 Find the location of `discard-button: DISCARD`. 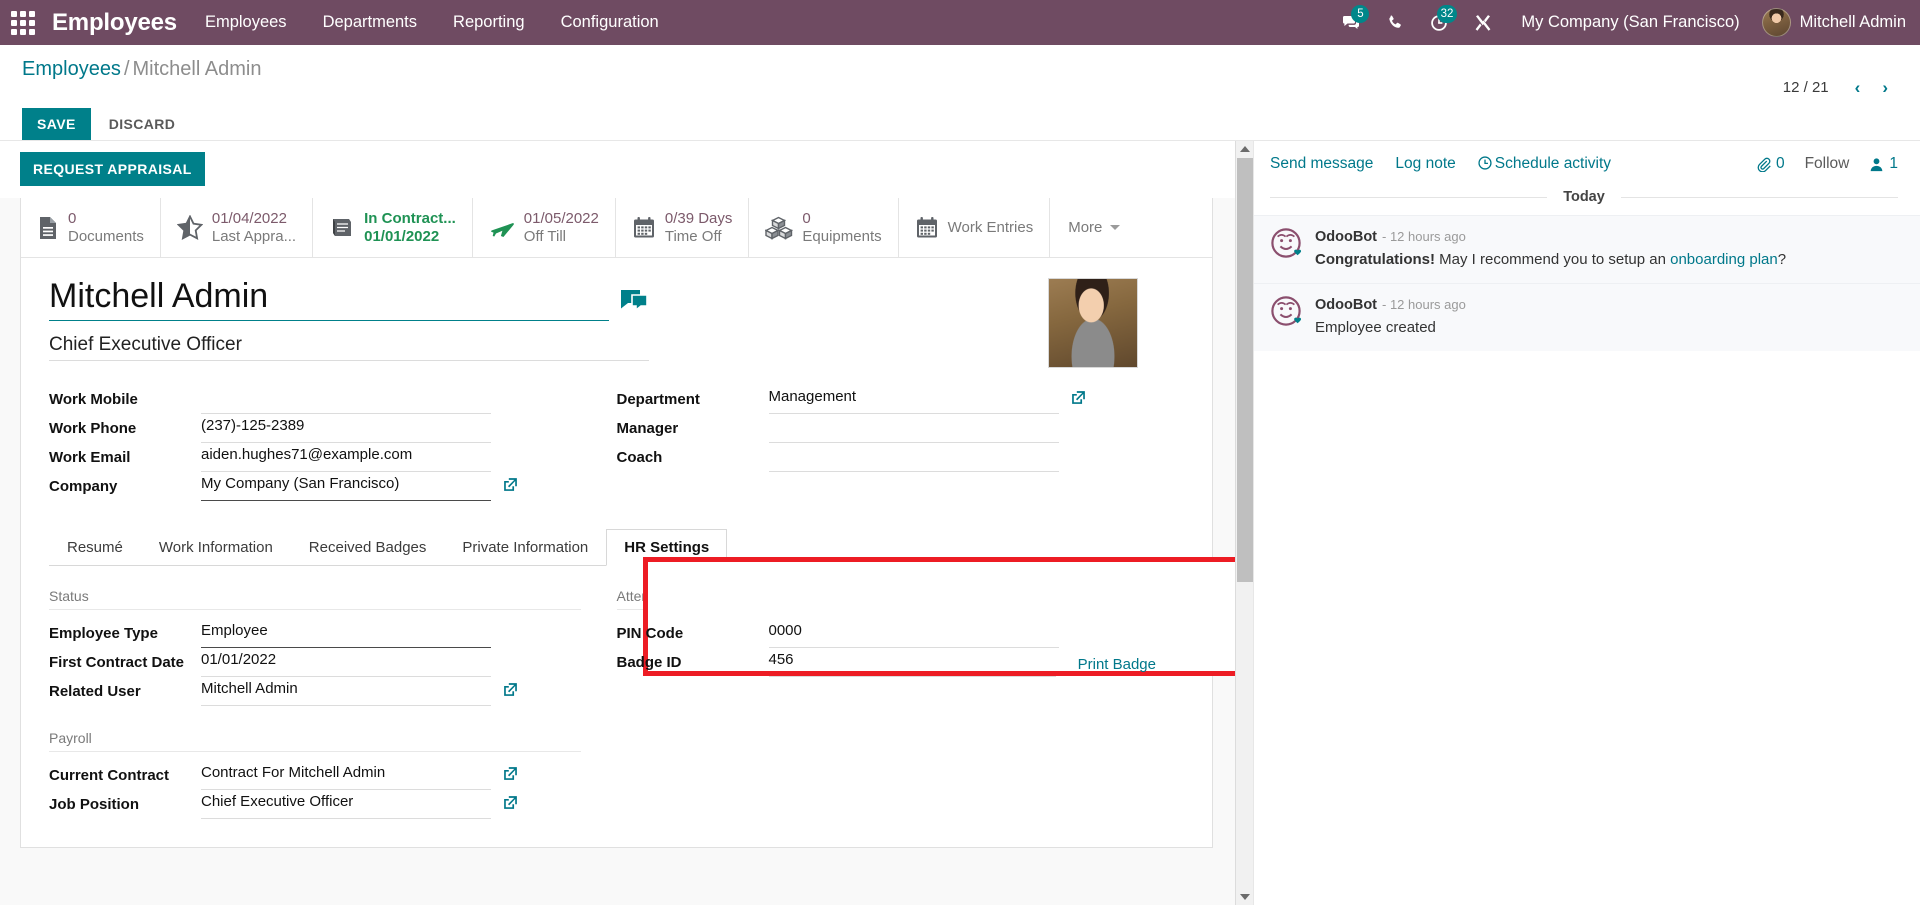

discard-button: DISCARD is located at coordinates (142, 124).